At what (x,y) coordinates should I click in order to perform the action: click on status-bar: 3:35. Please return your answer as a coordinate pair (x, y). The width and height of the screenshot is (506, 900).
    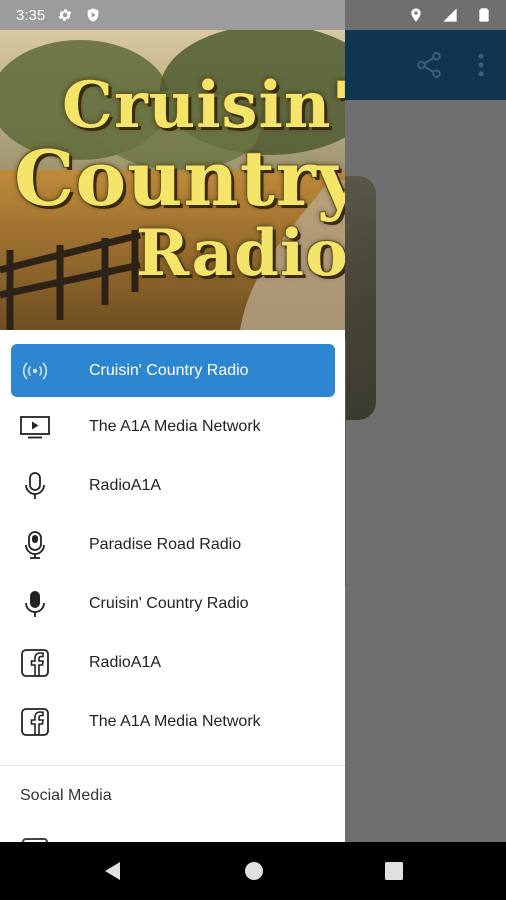
    Looking at the image, I should click on (253, 15).